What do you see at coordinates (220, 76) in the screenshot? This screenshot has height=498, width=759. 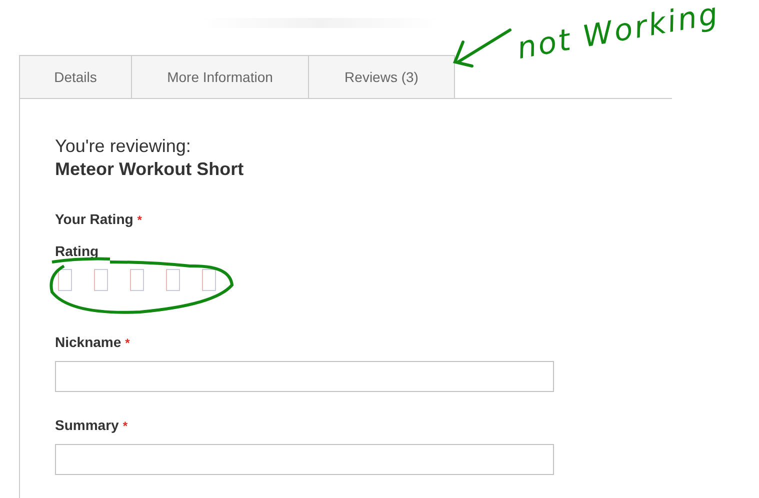 I see `tab: More Information` at bounding box center [220, 76].